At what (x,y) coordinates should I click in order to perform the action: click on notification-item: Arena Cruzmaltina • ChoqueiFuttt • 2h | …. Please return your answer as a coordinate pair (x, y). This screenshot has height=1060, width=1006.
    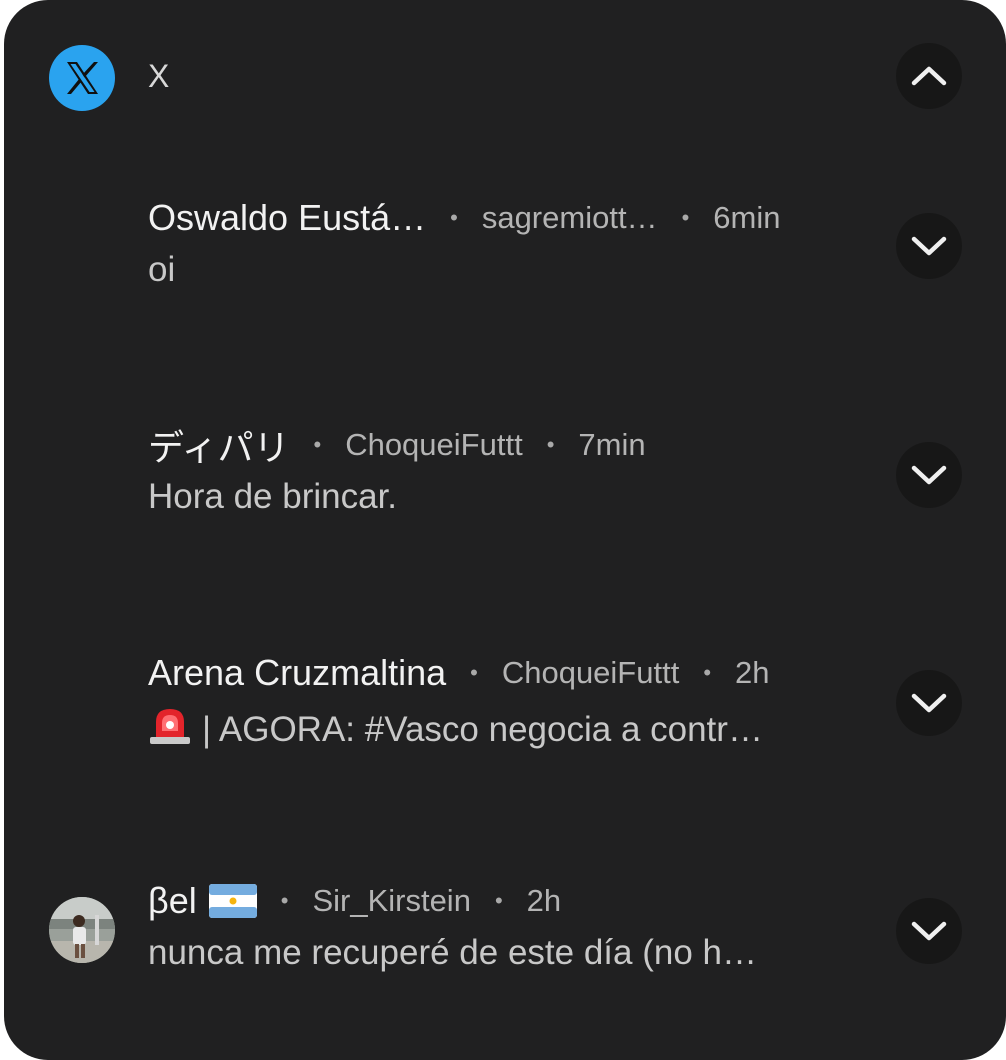
    Looking at the image, I should click on (505, 721).